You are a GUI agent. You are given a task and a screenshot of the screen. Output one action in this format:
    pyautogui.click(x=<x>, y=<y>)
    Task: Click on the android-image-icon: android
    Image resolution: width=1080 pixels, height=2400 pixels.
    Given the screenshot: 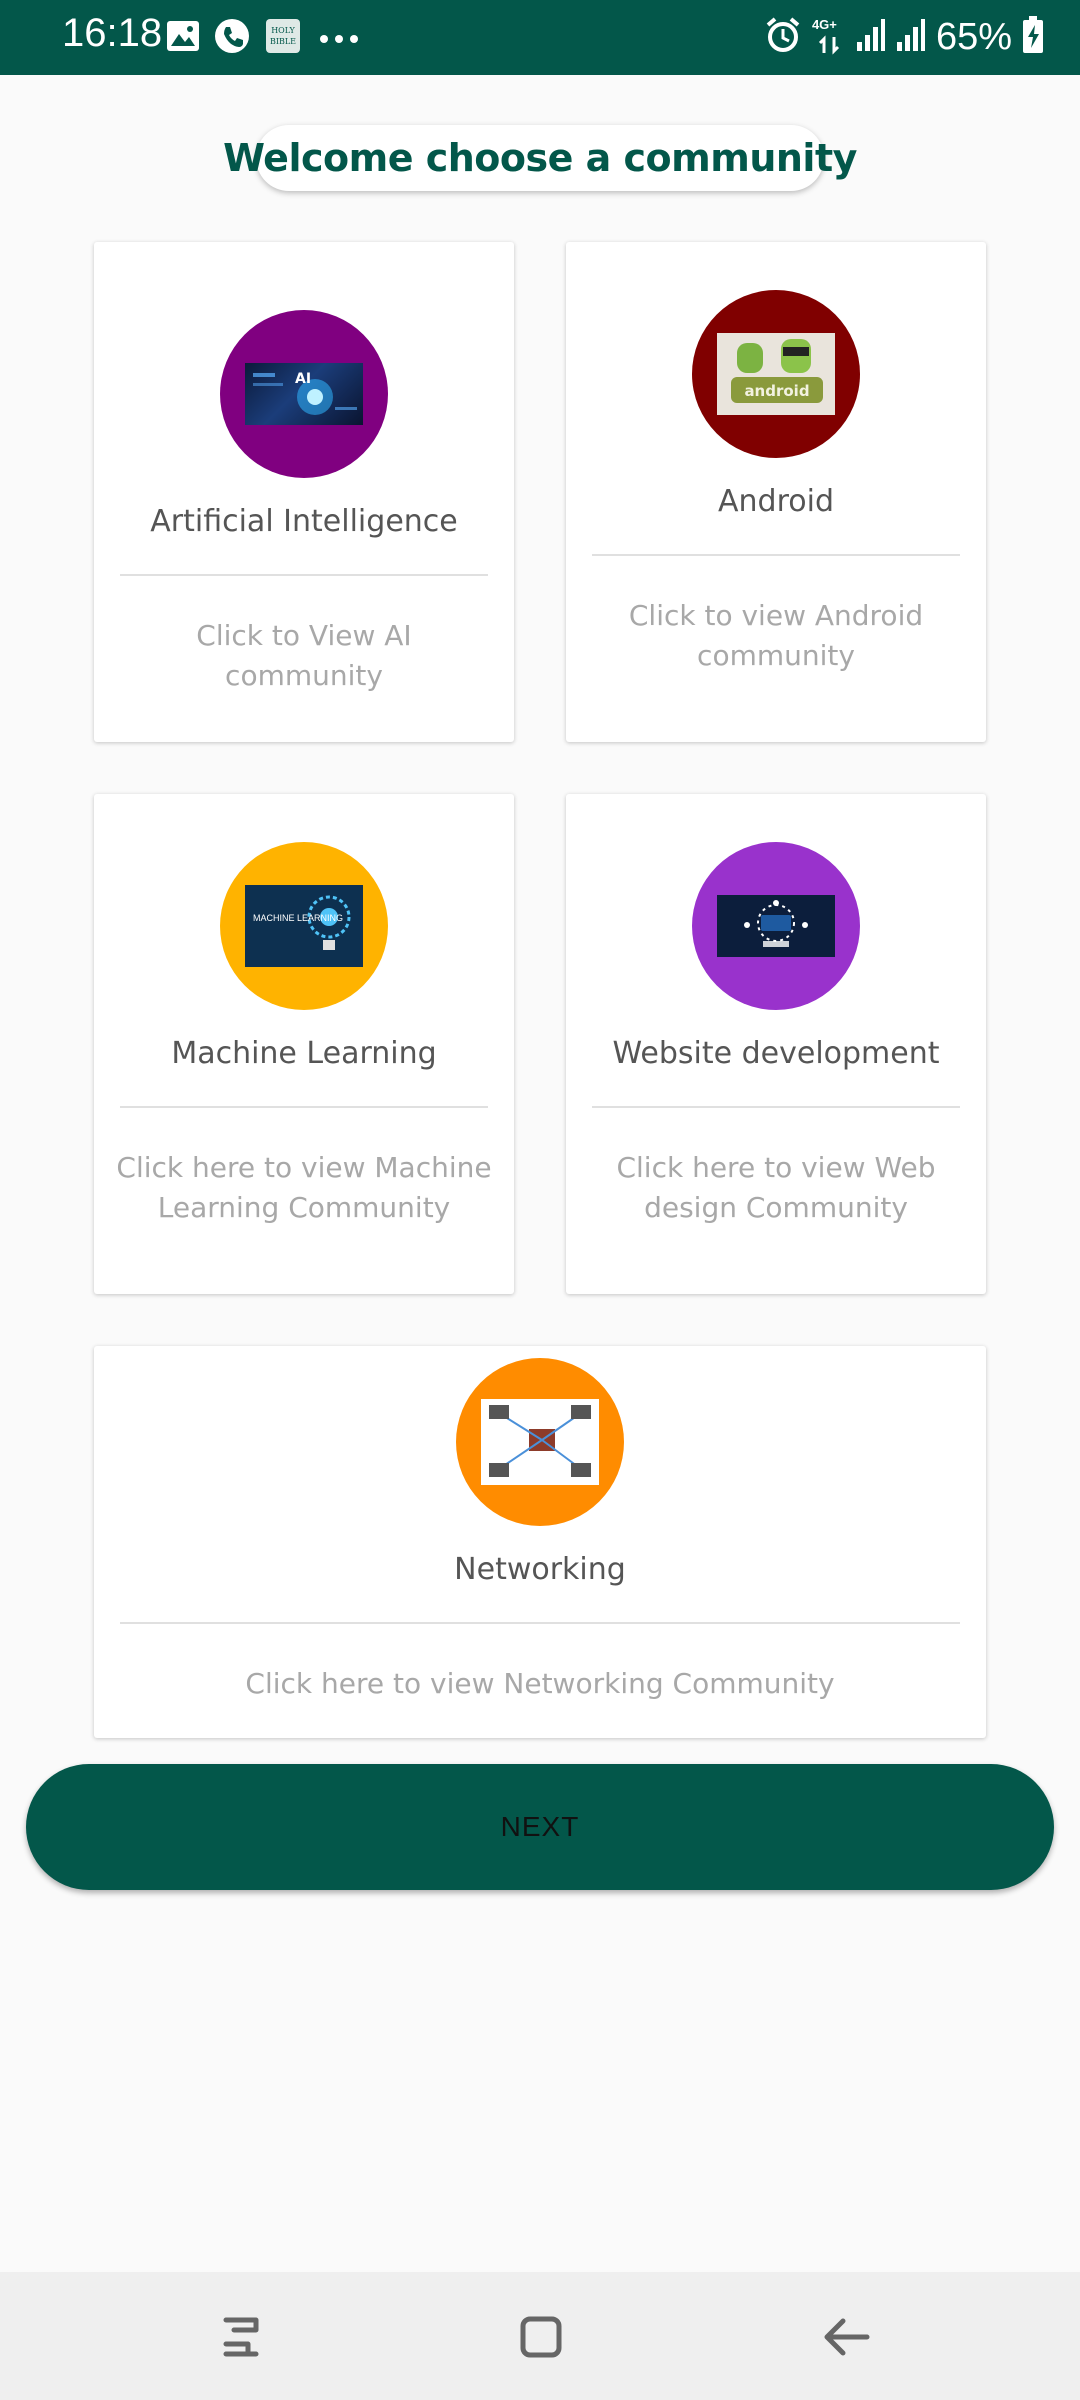 What is the action you would take?
    pyautogui.click(x=776, y=374)
    